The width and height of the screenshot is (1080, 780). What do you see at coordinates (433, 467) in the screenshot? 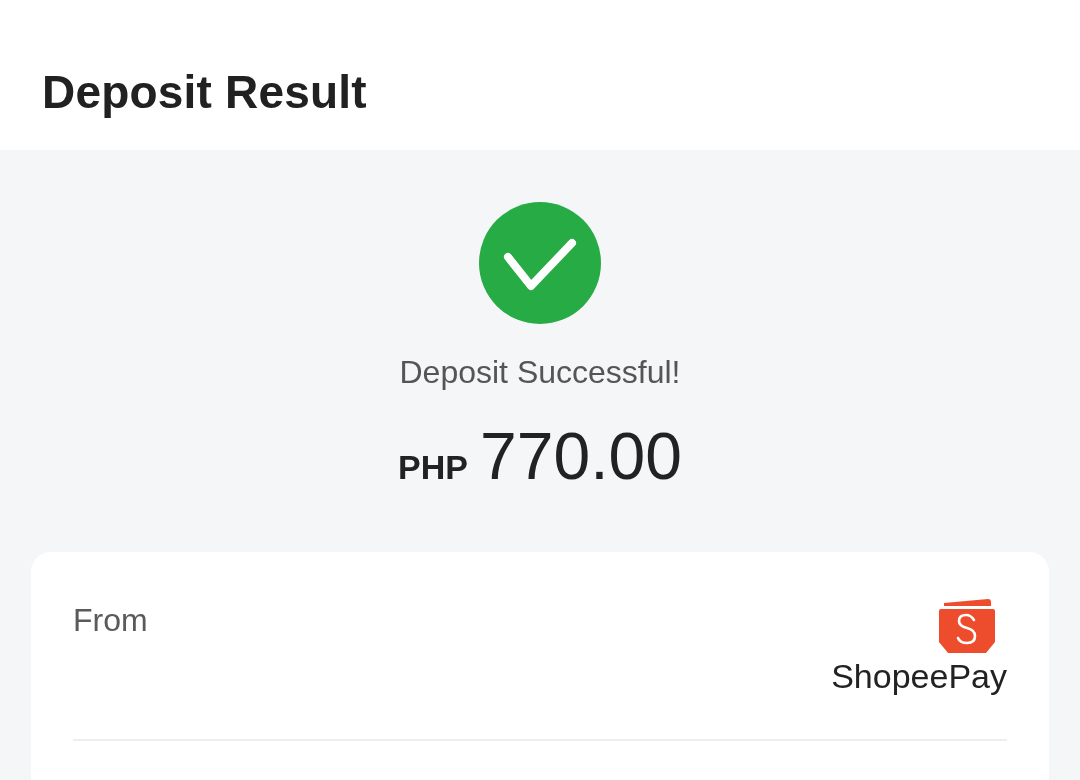
I see `currency-code: PHP` at bounding box center [433, 467].